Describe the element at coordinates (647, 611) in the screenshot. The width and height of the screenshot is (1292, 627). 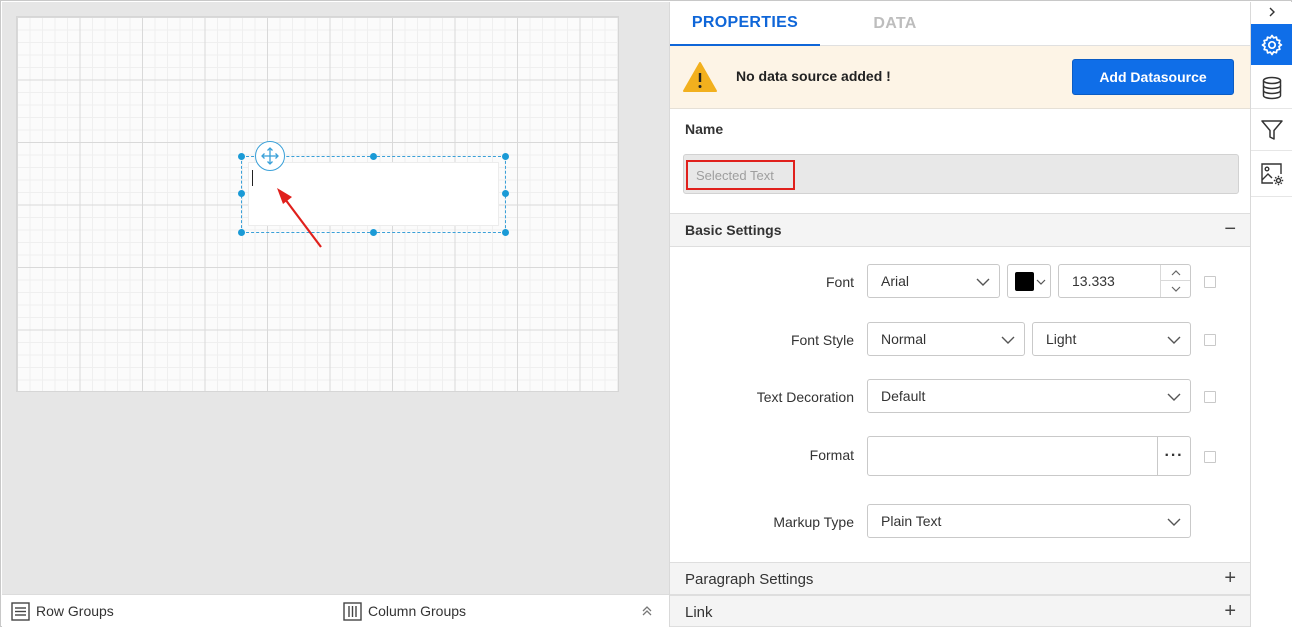
I see `double-chevron-up-icon` at that location.